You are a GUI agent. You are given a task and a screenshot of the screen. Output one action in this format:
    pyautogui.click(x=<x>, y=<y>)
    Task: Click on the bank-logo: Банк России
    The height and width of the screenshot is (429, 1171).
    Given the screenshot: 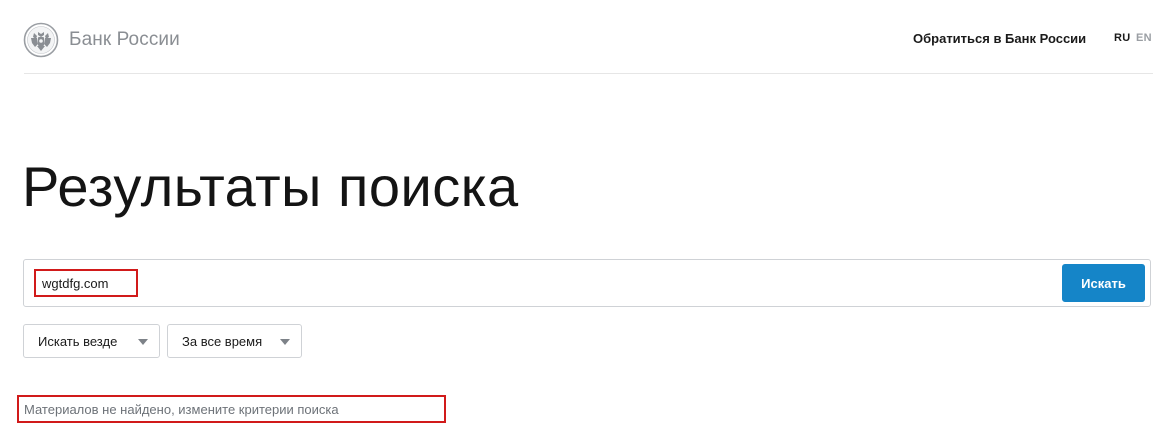 What is the action you would take?
    pyautogui.click(x=101, y=40)
    